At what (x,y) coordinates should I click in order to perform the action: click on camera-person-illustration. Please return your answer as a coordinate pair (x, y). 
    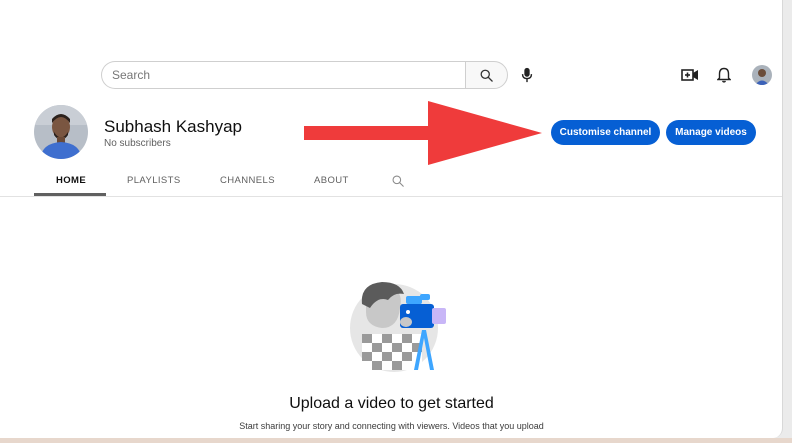
    Looking at the image, I should click on (398, 327).